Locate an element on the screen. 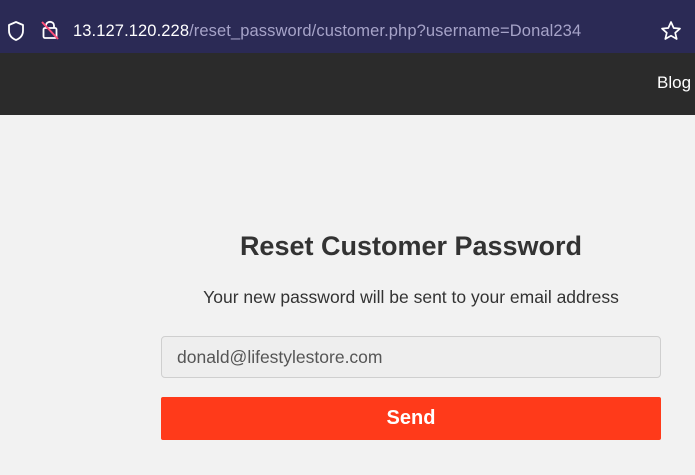 The height and width of the screenshot is (475, 695). insecure-lock-icon is located at coordinates (50, 30).